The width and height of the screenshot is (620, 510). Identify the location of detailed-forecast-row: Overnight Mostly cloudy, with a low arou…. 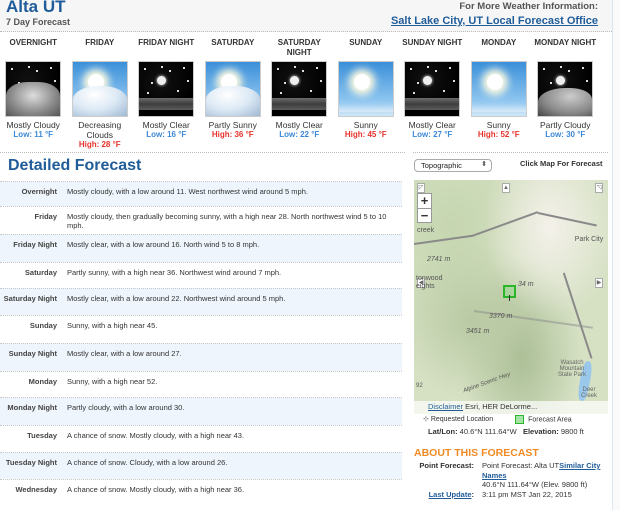
(201, 193).